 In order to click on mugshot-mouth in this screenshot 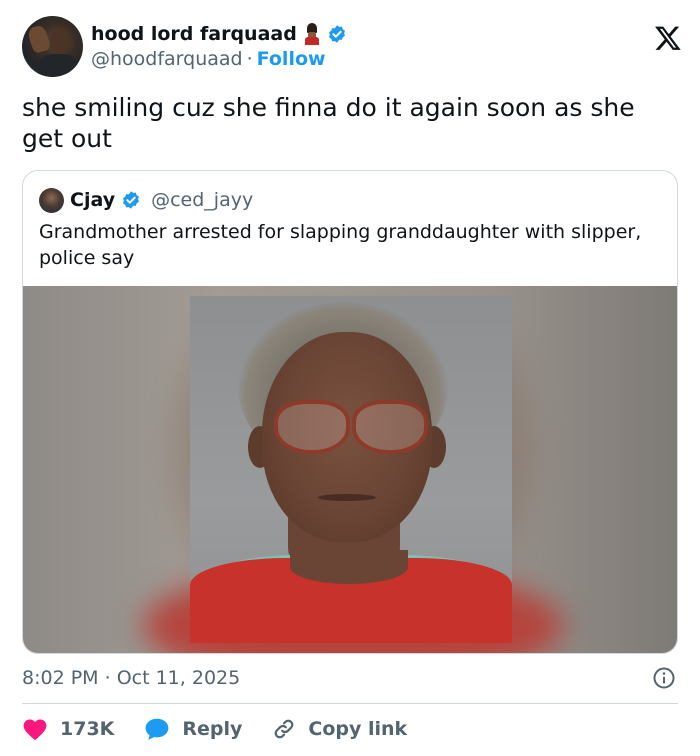, I will do `click(347, 497)`.